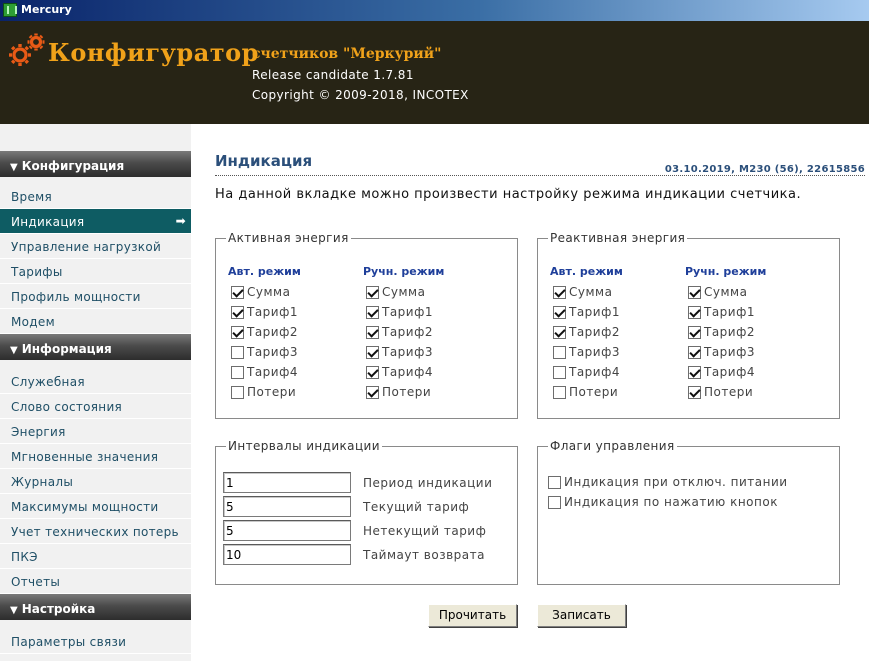 This screenshot has width=869, height=661. Describe the element at coordinates (287, 482) in the screenshot. I see `display-period-input` at that location.